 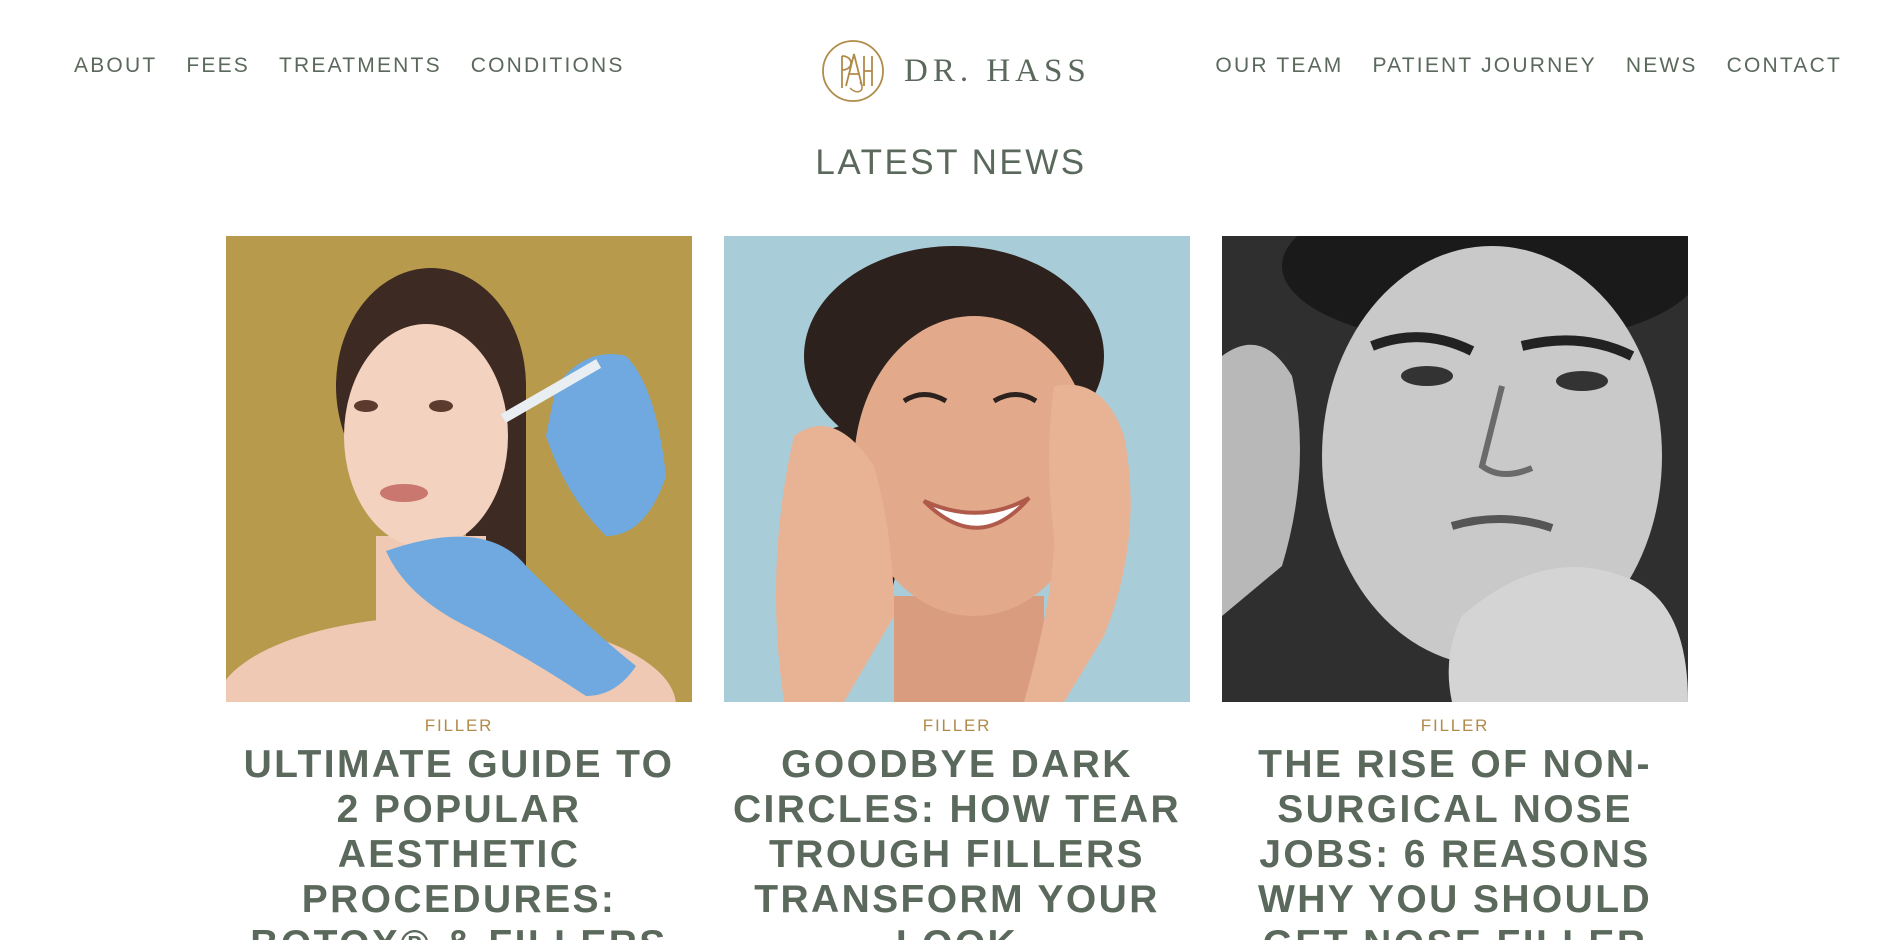 What do you see at coordinates (1662, 66) in the screenshot?
I see `nav-link-news: NEWS` at bounding box center [1662, 66].